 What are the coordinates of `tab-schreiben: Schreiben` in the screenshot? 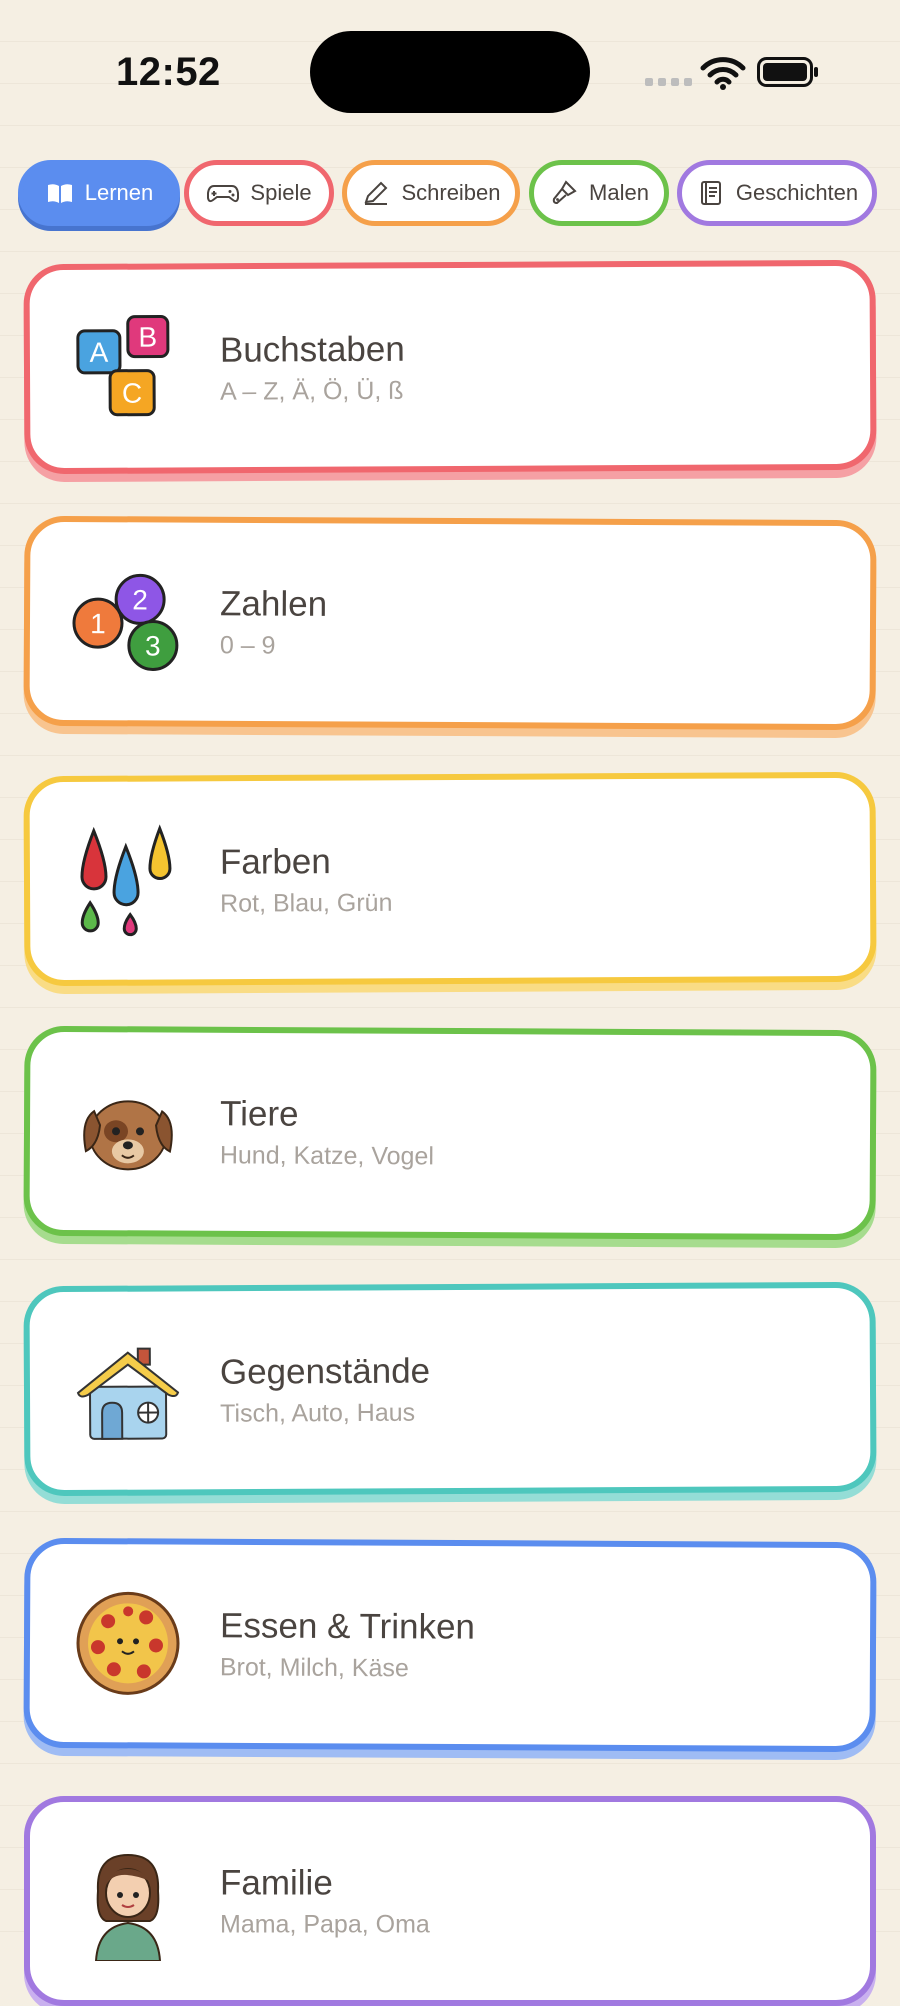 It's located at (431, 193).